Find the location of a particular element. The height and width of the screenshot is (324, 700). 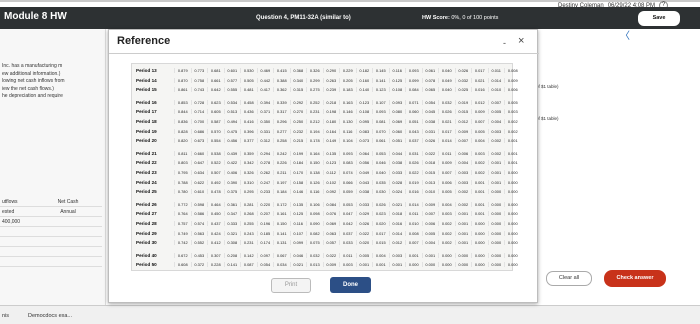

done-button: Done is located at coordinates (350, 285).